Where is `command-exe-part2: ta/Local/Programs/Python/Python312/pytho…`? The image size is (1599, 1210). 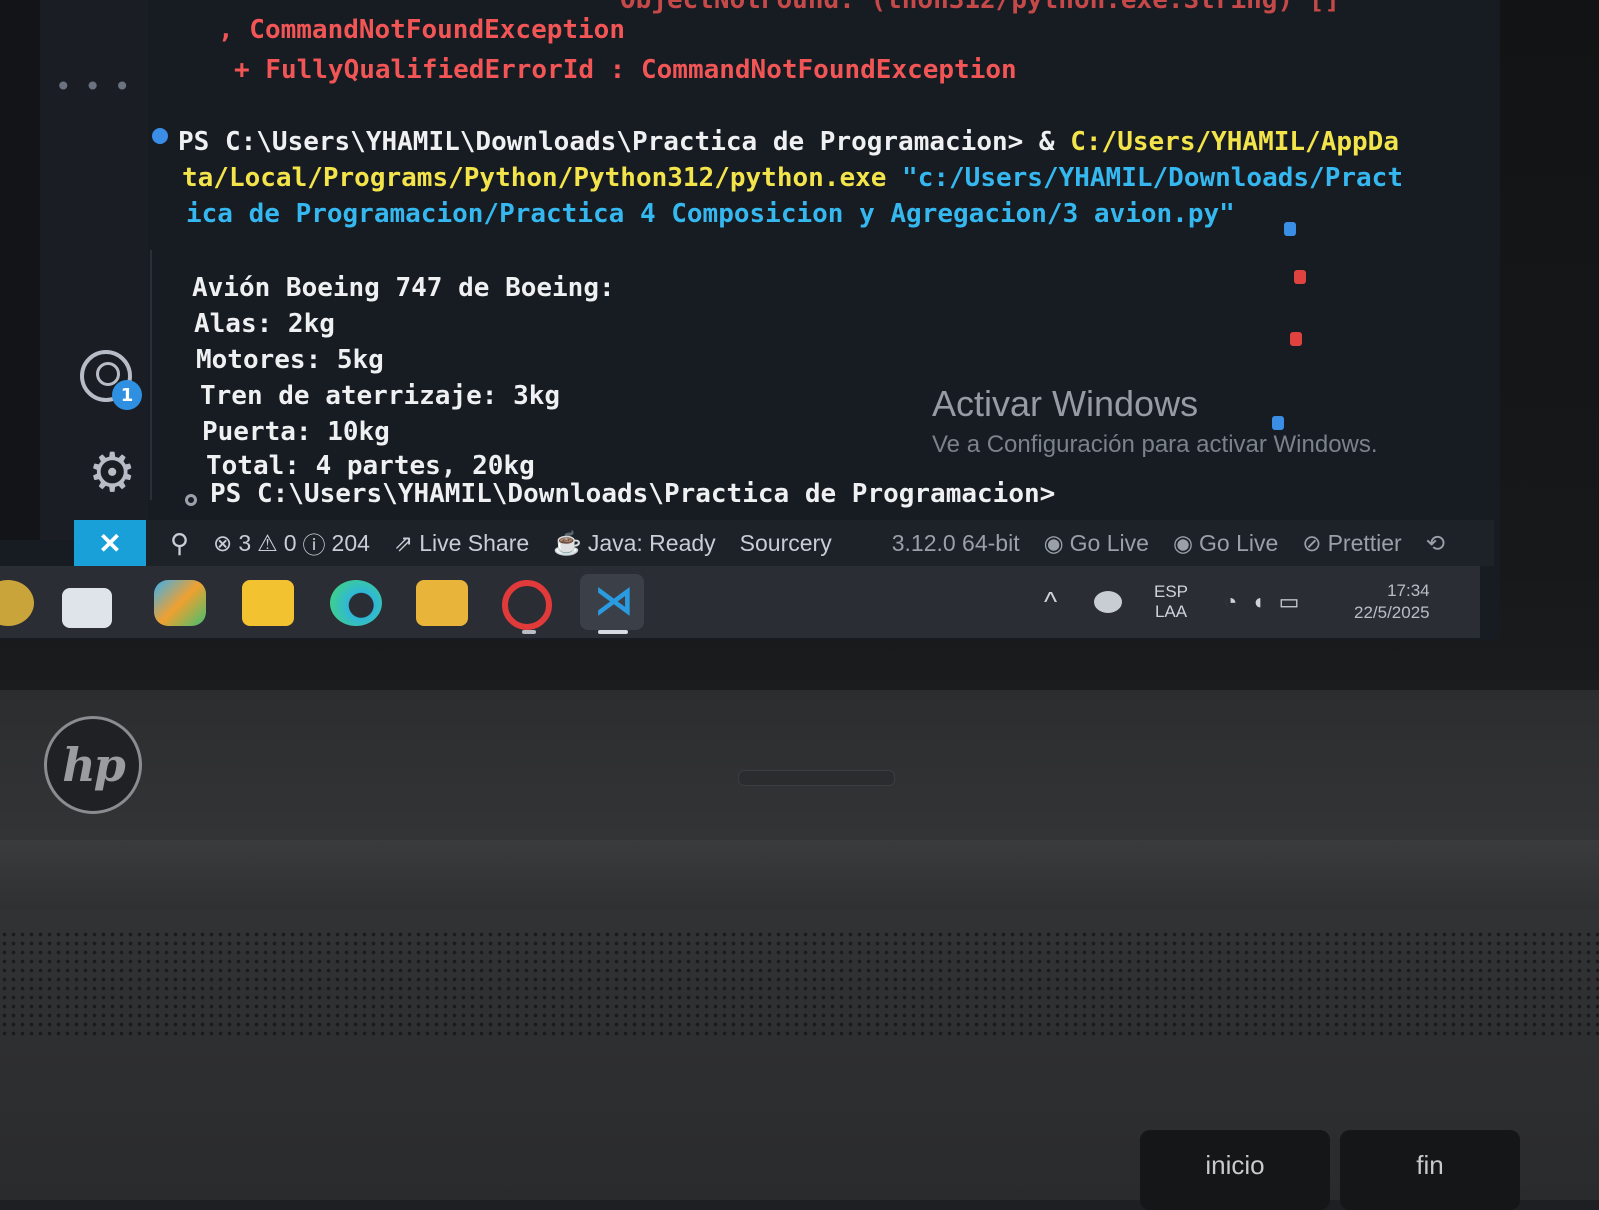 command-exe-part2: ta/Local/Programs/Python/Python312/pytho… is located at coordinates (534, 178).